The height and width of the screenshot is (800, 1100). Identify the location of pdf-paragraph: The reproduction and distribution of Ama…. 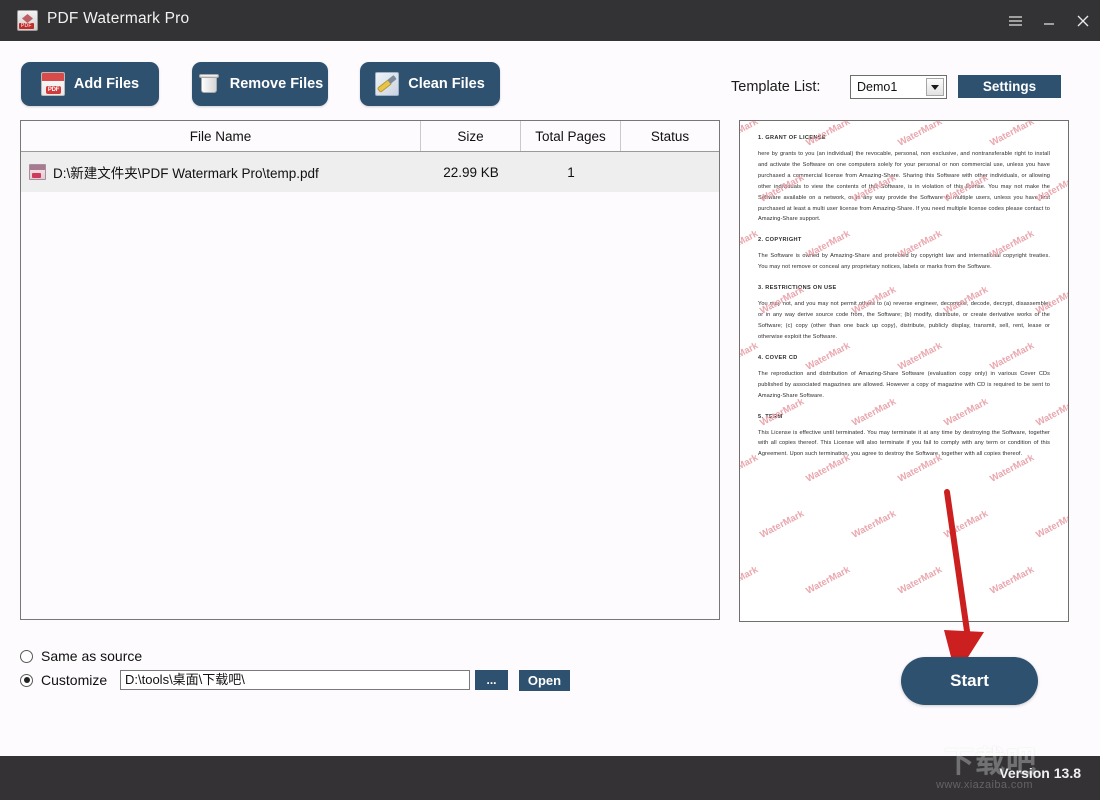
(904, 384).